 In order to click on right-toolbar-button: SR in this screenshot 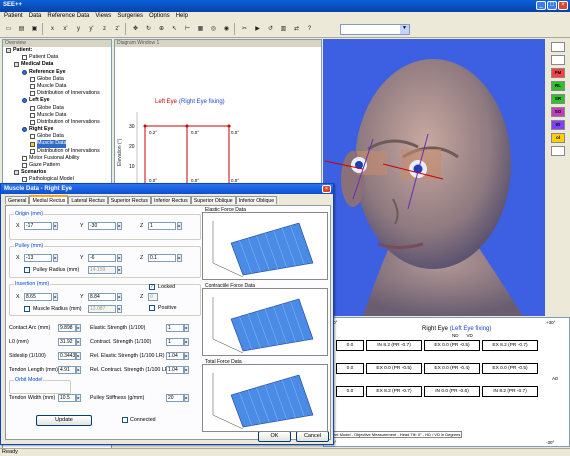, I will do `click(558, 99)`.